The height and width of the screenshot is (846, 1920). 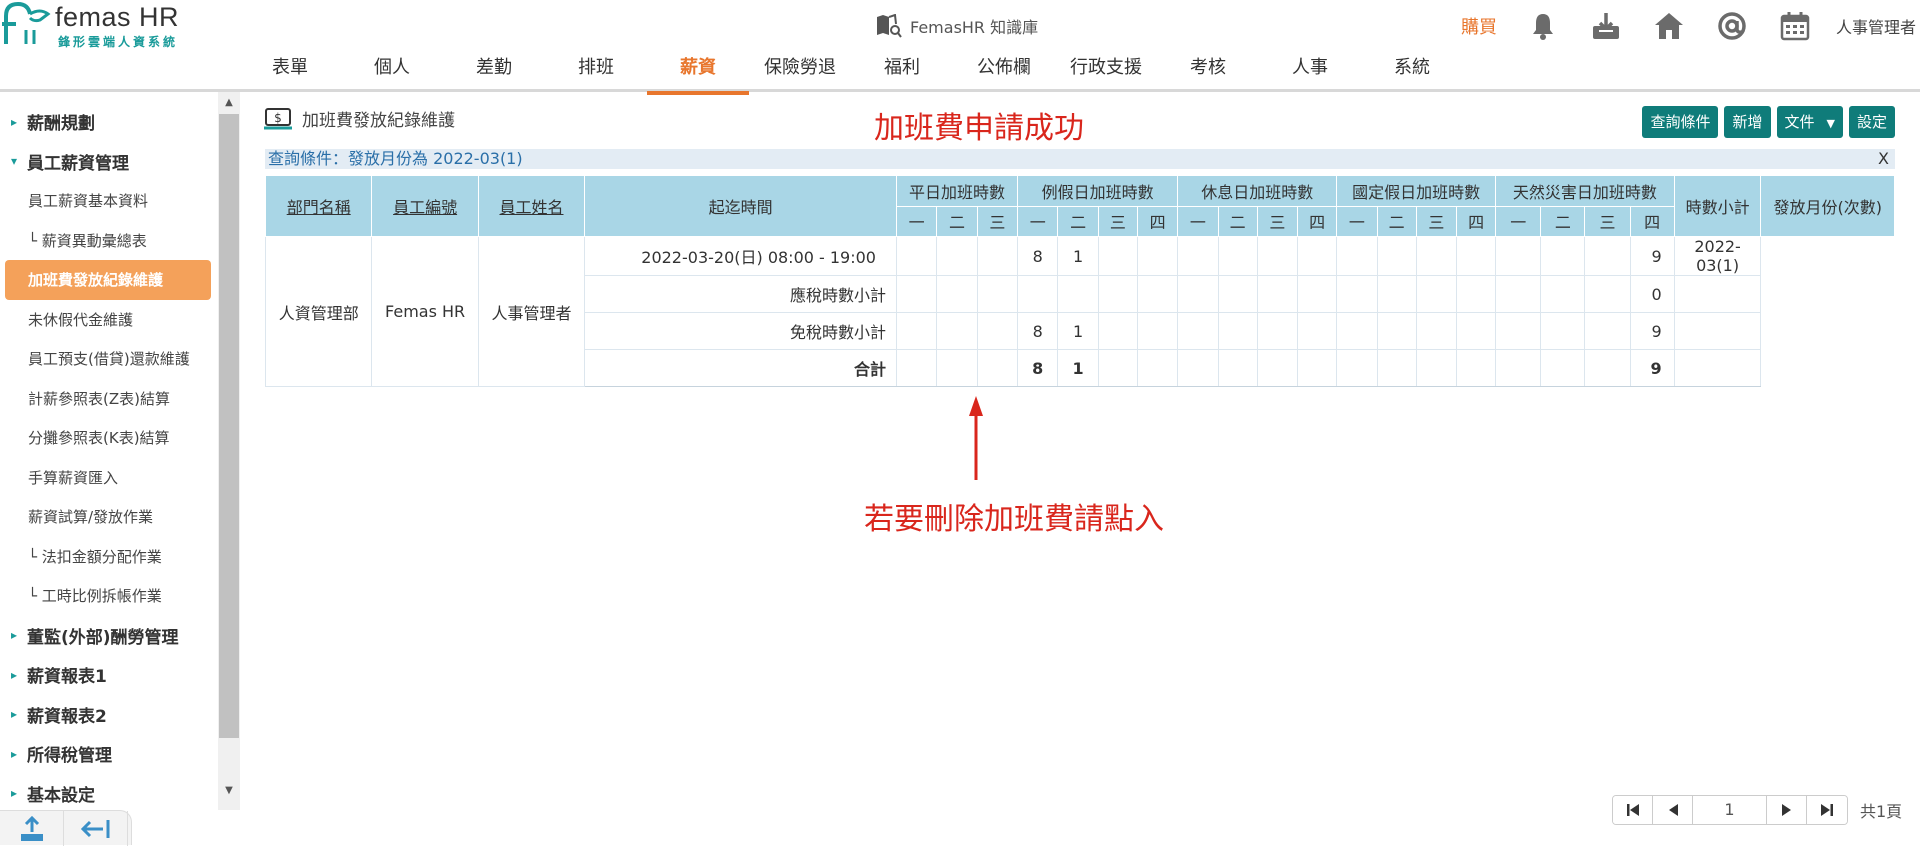 I want to click on toolbar: 查詢條件 新增 文件 ▼ 設定, so click(x=1768, y=122).